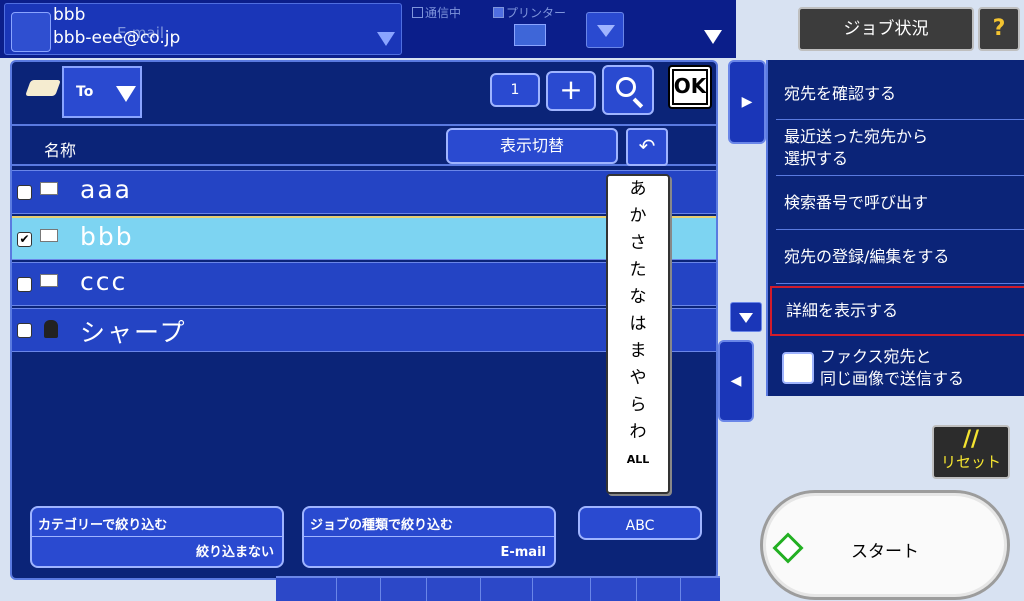 This screenshot has height=601, width=1024. What do you see at coordinates (638, 351) in the screenshot?
I see `index-tab-ma: ま` at bounding box center [638, 351].